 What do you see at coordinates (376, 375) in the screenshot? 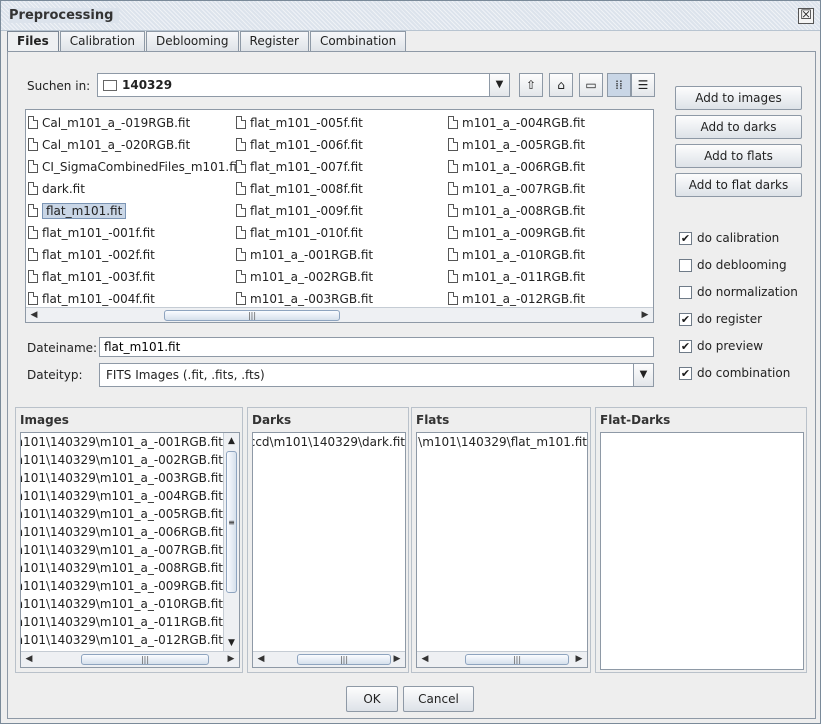
I see `filetype-combo: FITS Images (.fit, .fits, .fts) ▼` at bounding box center [376, 375].